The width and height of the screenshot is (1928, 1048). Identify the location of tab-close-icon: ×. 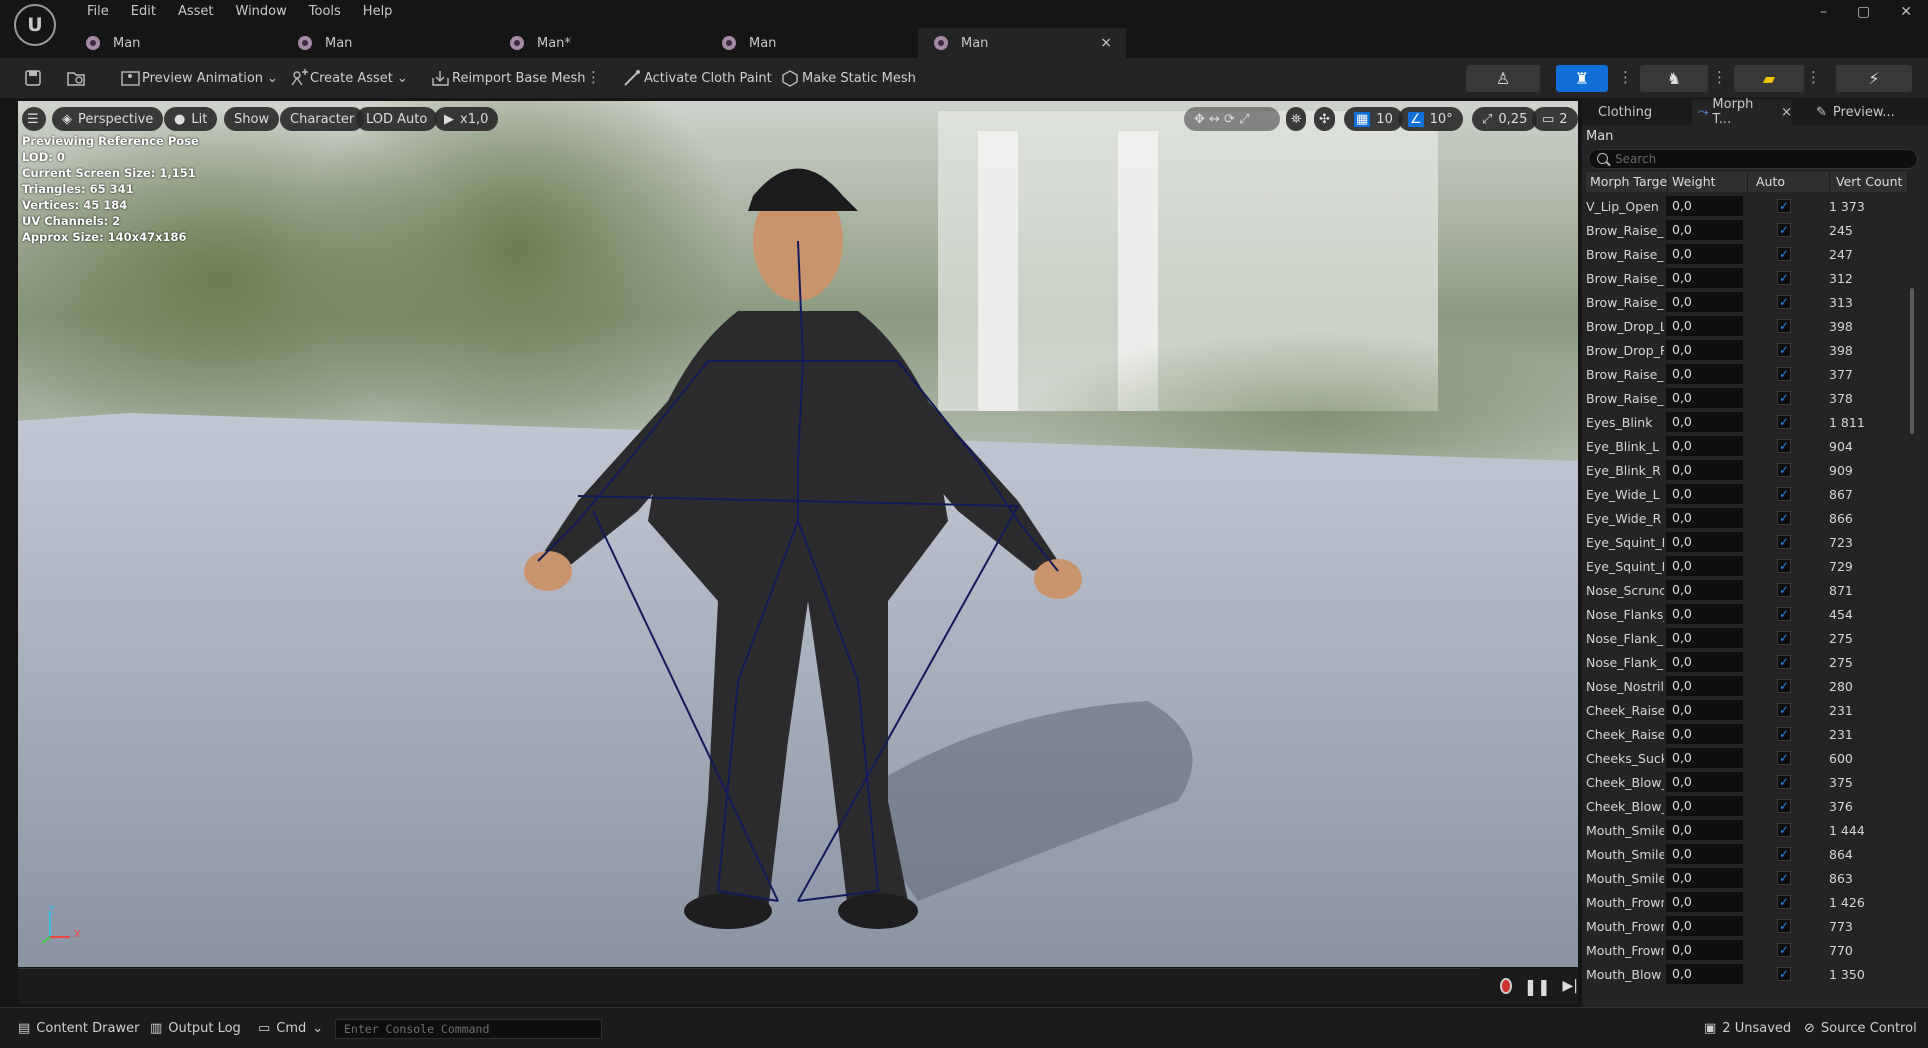
(1106, 43).